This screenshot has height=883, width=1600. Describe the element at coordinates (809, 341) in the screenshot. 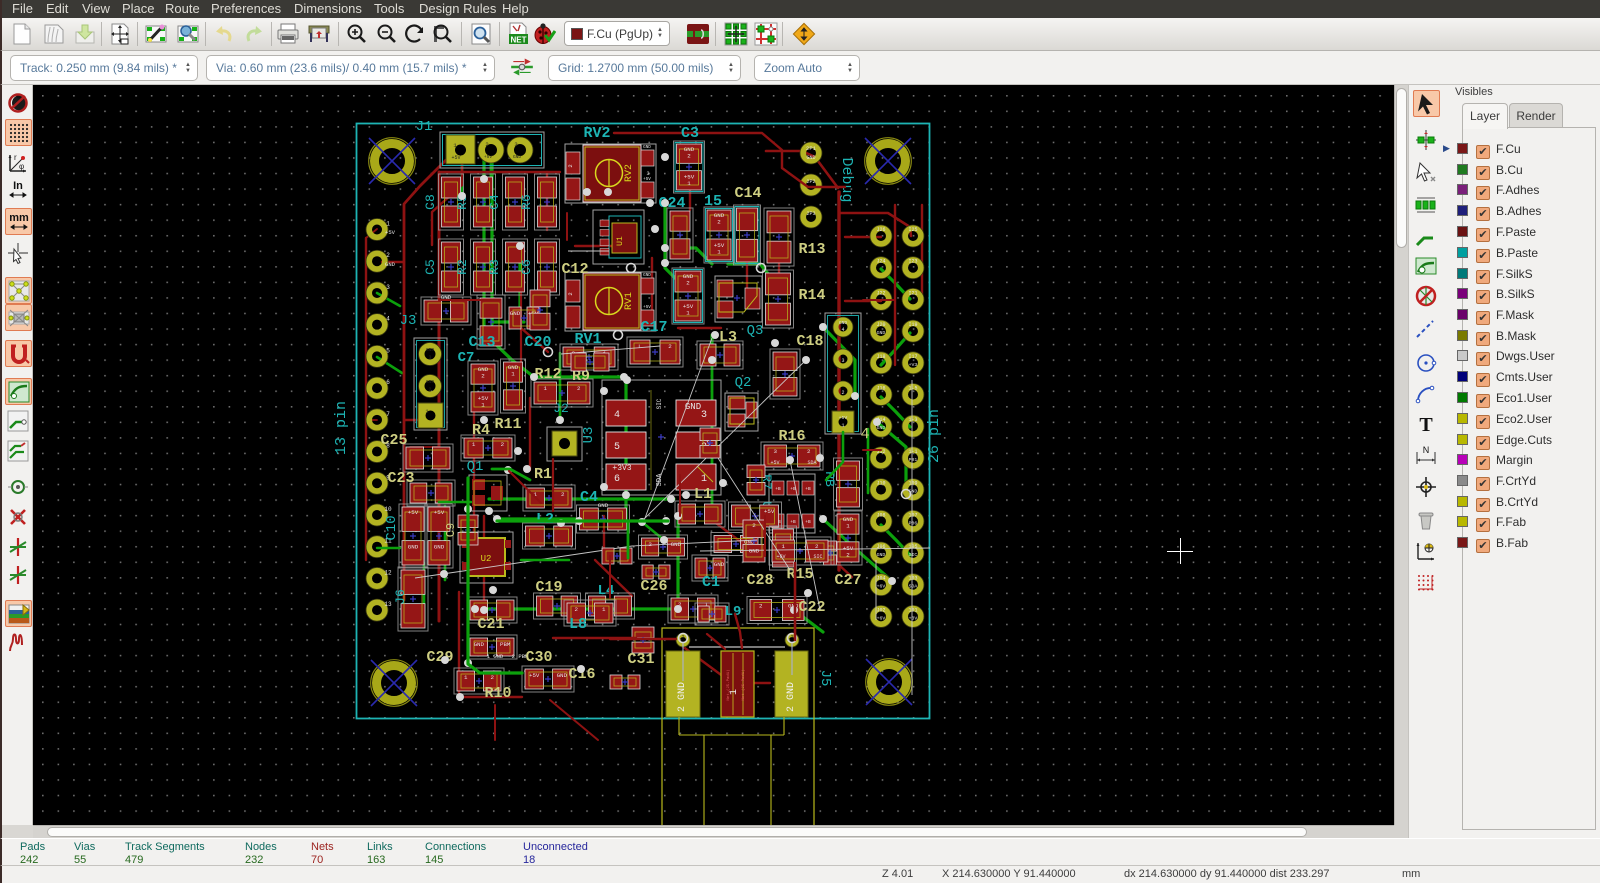

I see `svg-text: C18` at that location.